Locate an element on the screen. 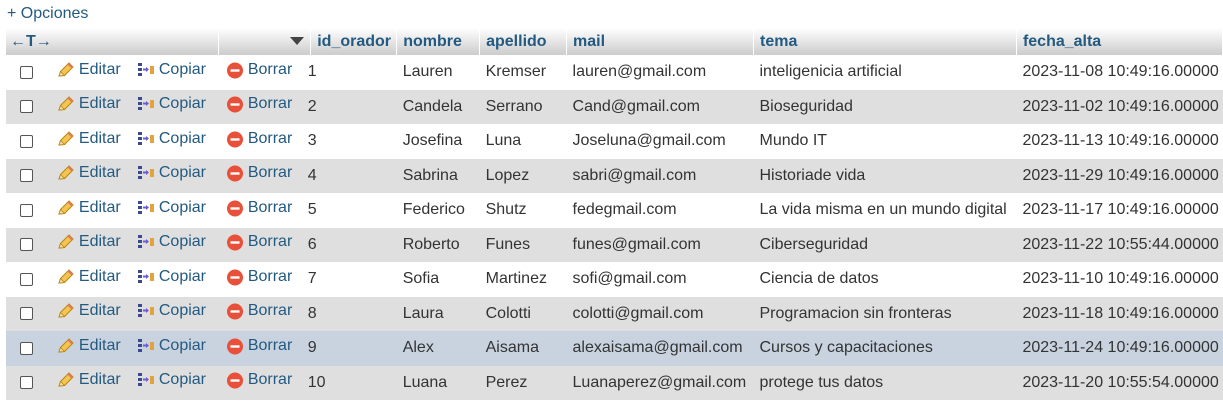 The height and width of the screenshot is (418, 1223). column-resize-arrows: ←T→ is located at coordinates (113, 41).